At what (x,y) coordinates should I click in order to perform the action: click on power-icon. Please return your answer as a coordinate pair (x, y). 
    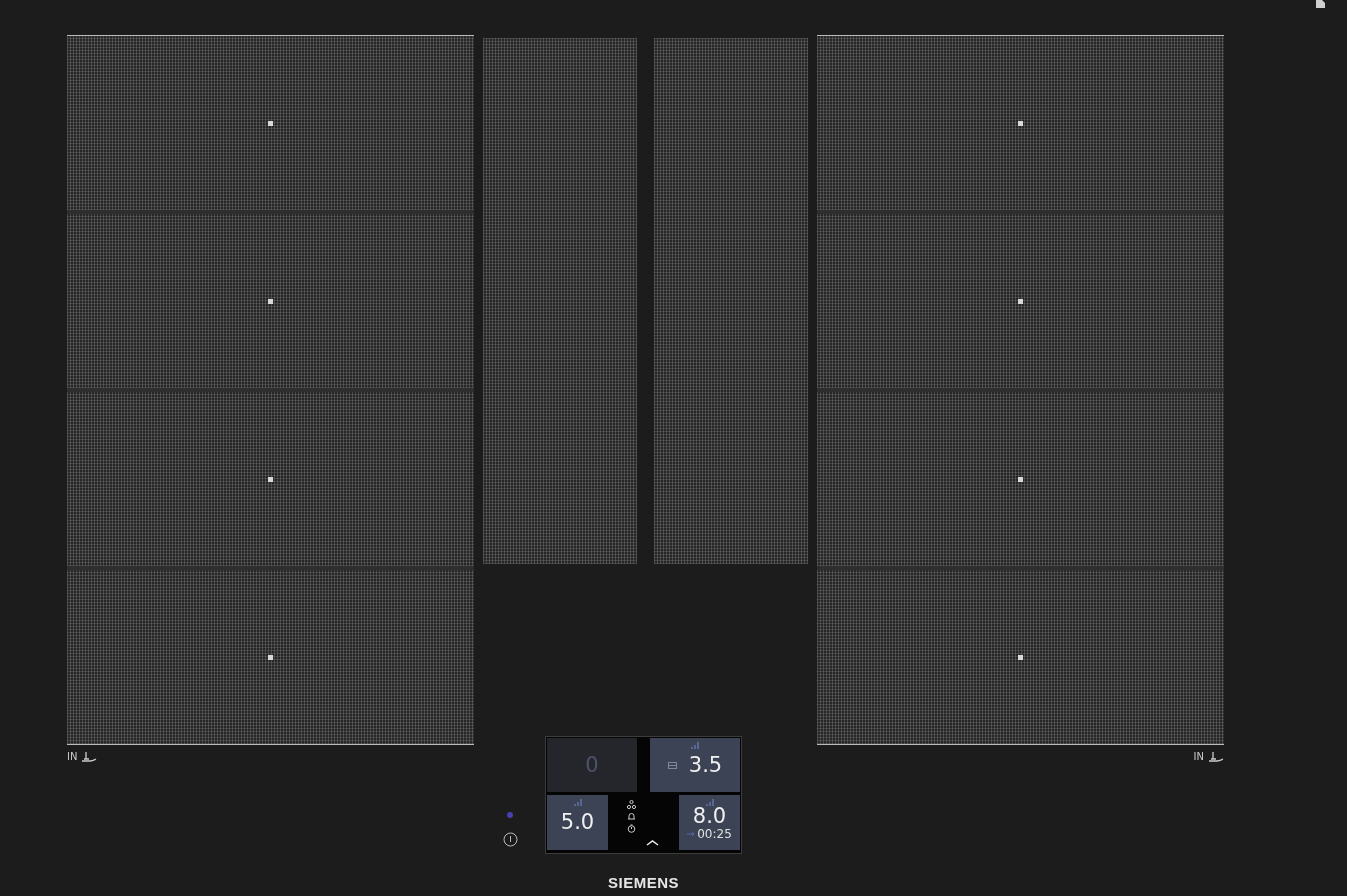
    Looking at the image, I should click on (510, 839).